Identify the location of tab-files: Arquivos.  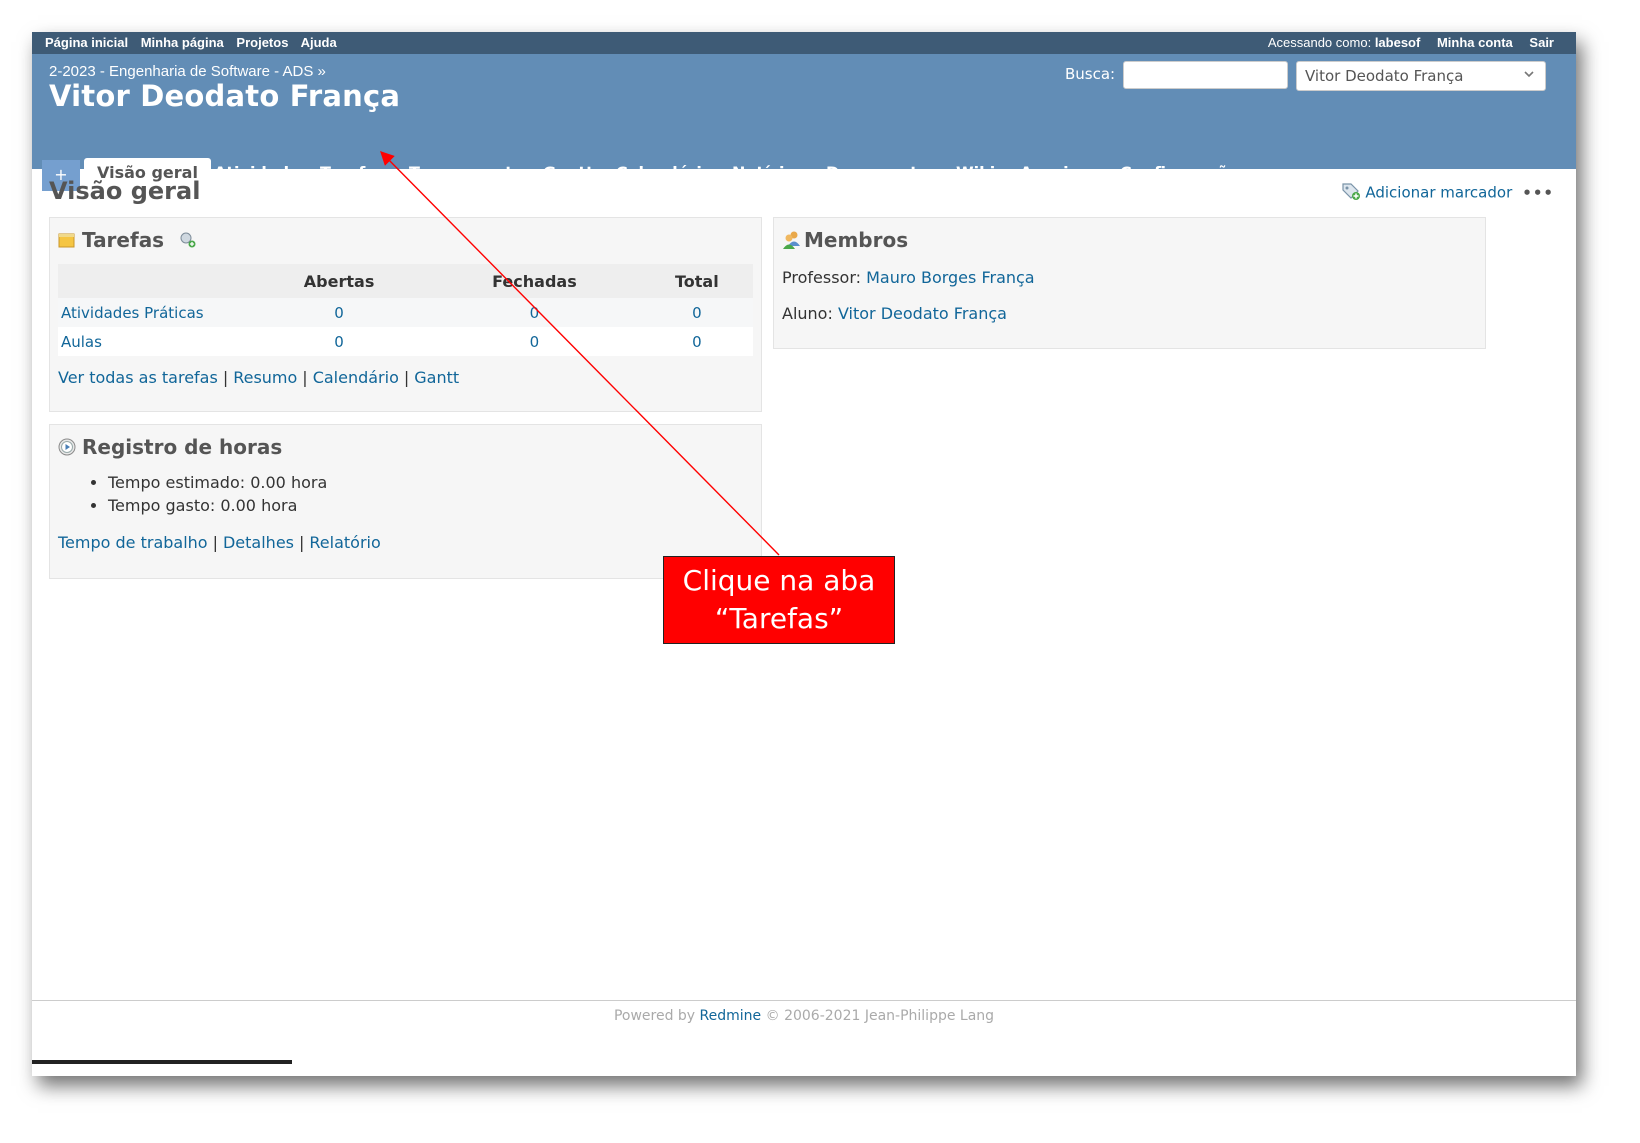
(1060, 174).